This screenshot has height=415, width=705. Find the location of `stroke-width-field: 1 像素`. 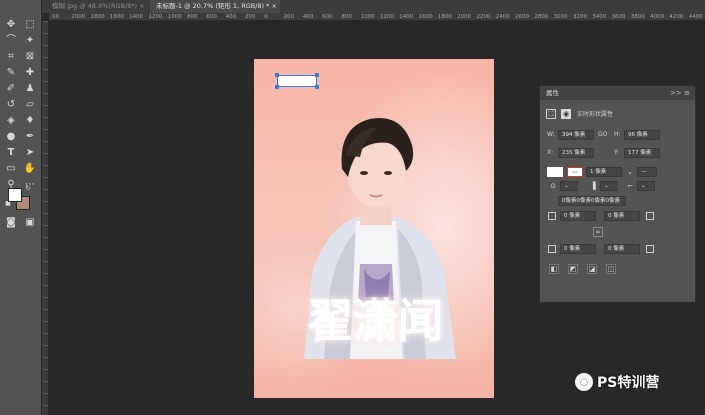

stroke-width-field: 1 像素 is located at coordinates (604, 172).